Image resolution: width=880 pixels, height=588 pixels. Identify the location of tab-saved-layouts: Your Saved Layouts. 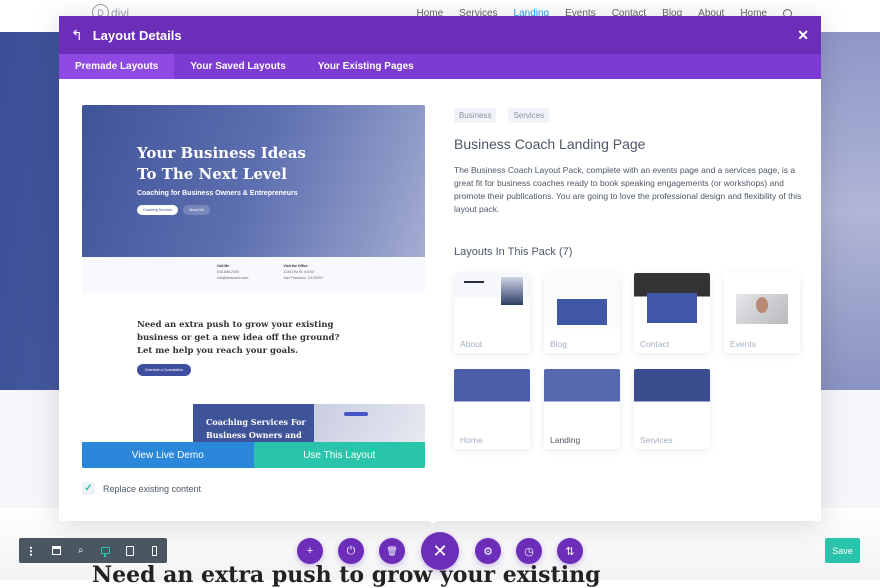
(237, 66).